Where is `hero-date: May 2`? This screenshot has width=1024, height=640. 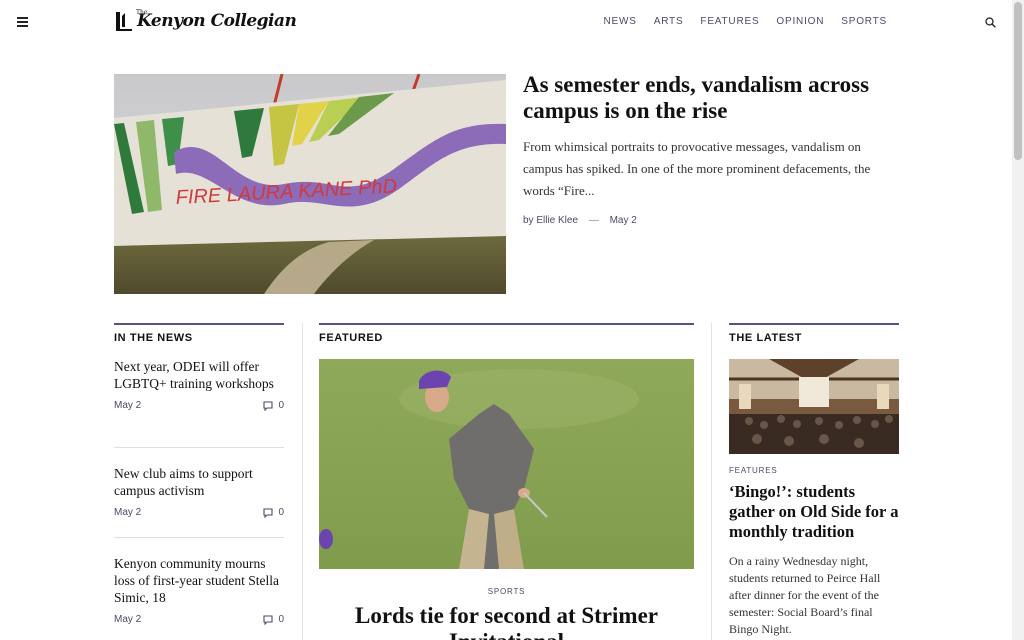
hero-date: May 2 is located at coordinates (623, 220).